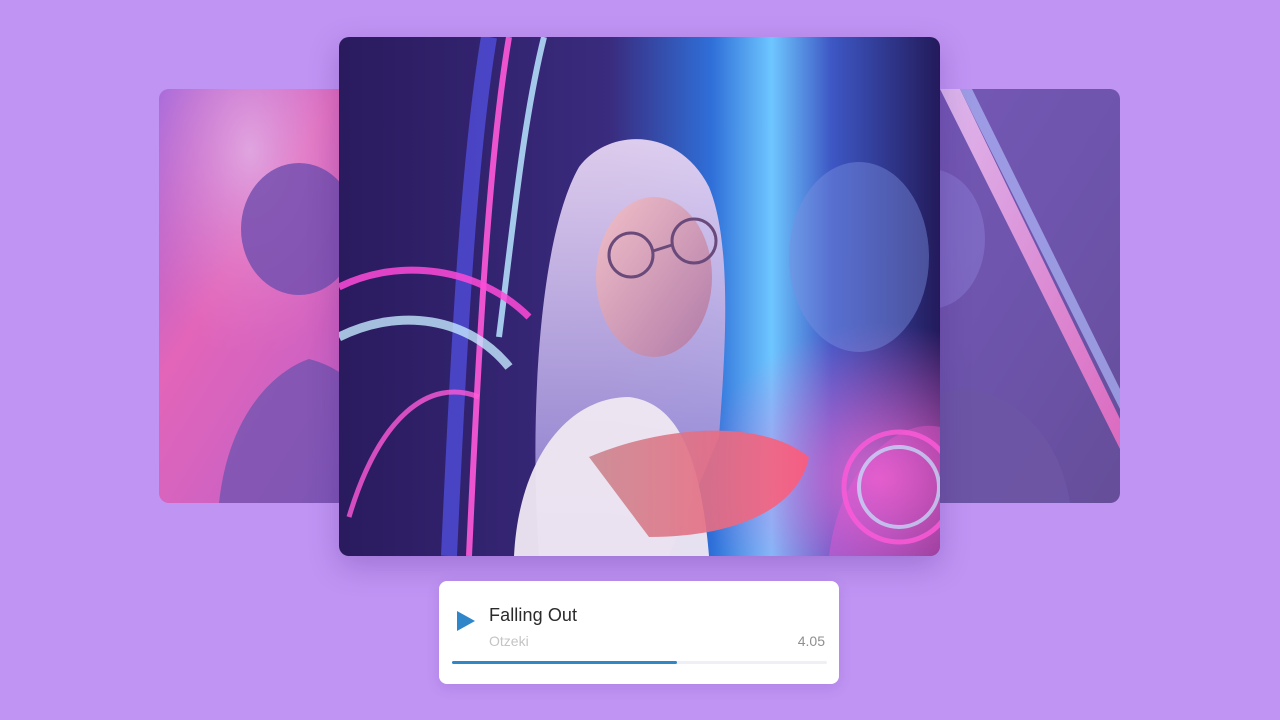 This screenshot has width=1280, height=720. I want to click on audio-player: Falling Out Otzeki 4.05, so click(639, 632).